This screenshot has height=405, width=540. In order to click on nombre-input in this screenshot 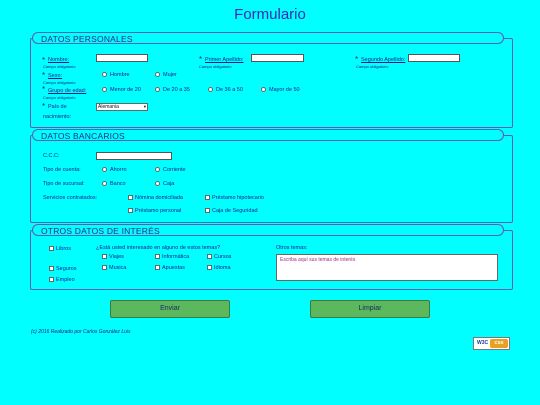, I will do `click(122, 58)`.